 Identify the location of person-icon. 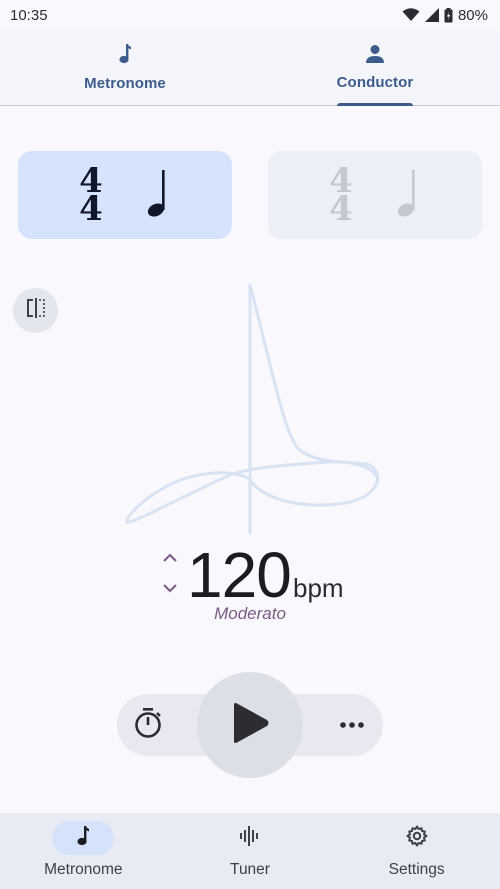
(375, 56).